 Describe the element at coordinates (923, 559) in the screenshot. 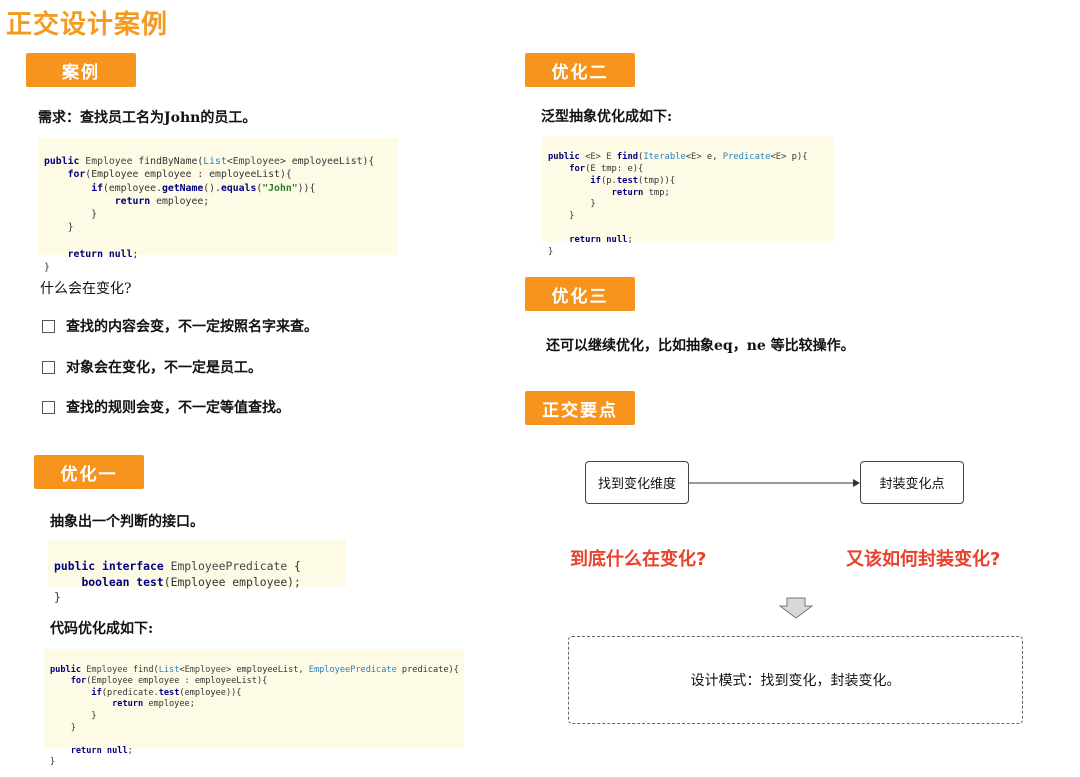

I see `question-how-encapsulate: 又该如何封装变化?` at that location.